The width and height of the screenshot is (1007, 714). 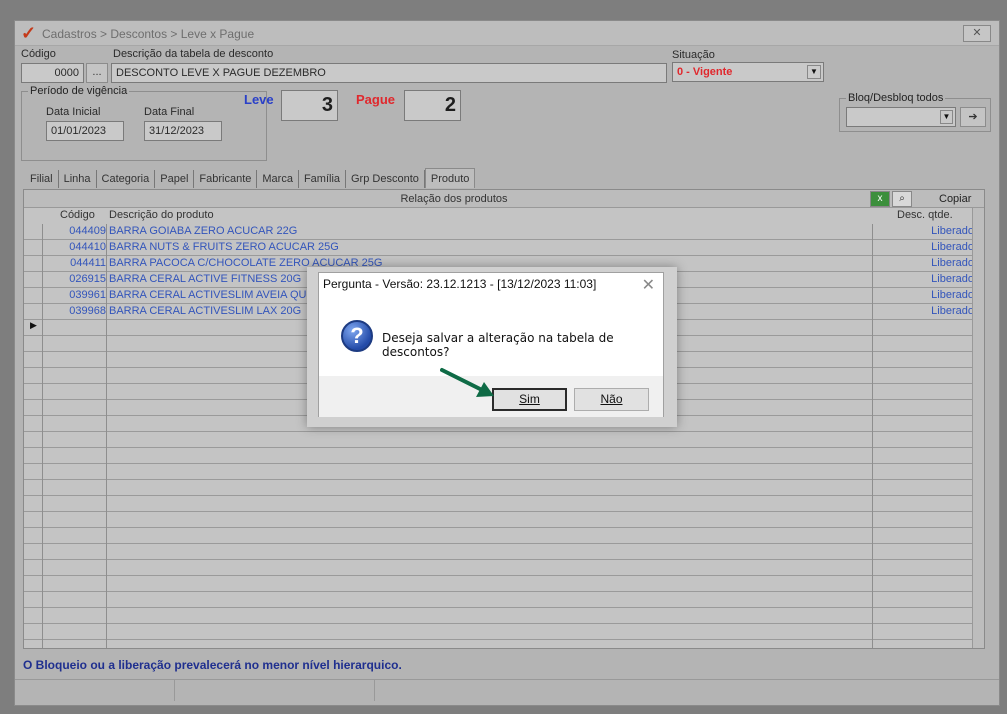 I want to click on yes-button: Sim, so click(x=529, y=399).